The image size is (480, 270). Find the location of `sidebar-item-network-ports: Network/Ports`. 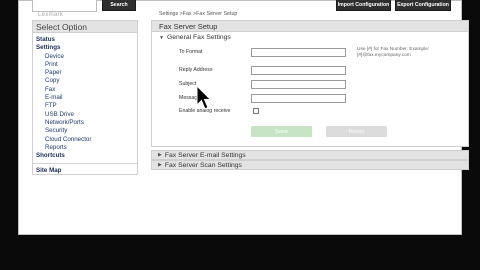

sidebar-item-network-ports: Network/Ports is located at coordinates (86, 123).